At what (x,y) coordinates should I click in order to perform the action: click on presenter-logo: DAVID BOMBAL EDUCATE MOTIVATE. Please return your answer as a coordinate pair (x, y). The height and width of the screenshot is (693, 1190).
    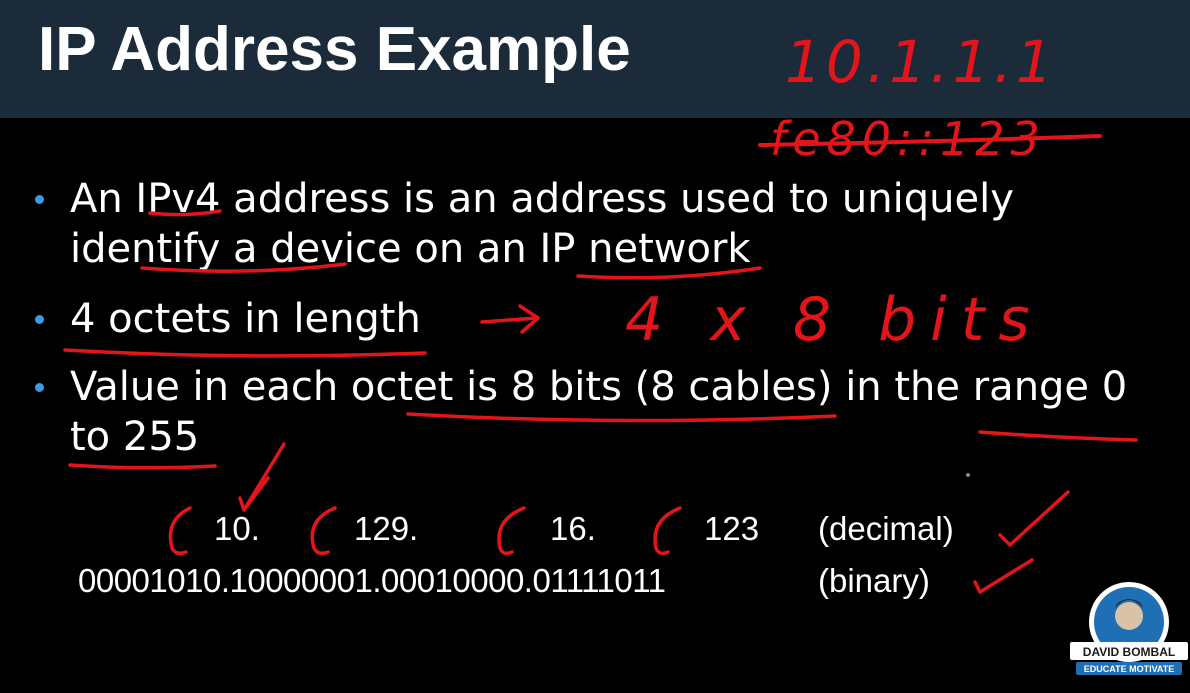
    Looking at the image, I should click on (1129, 633).